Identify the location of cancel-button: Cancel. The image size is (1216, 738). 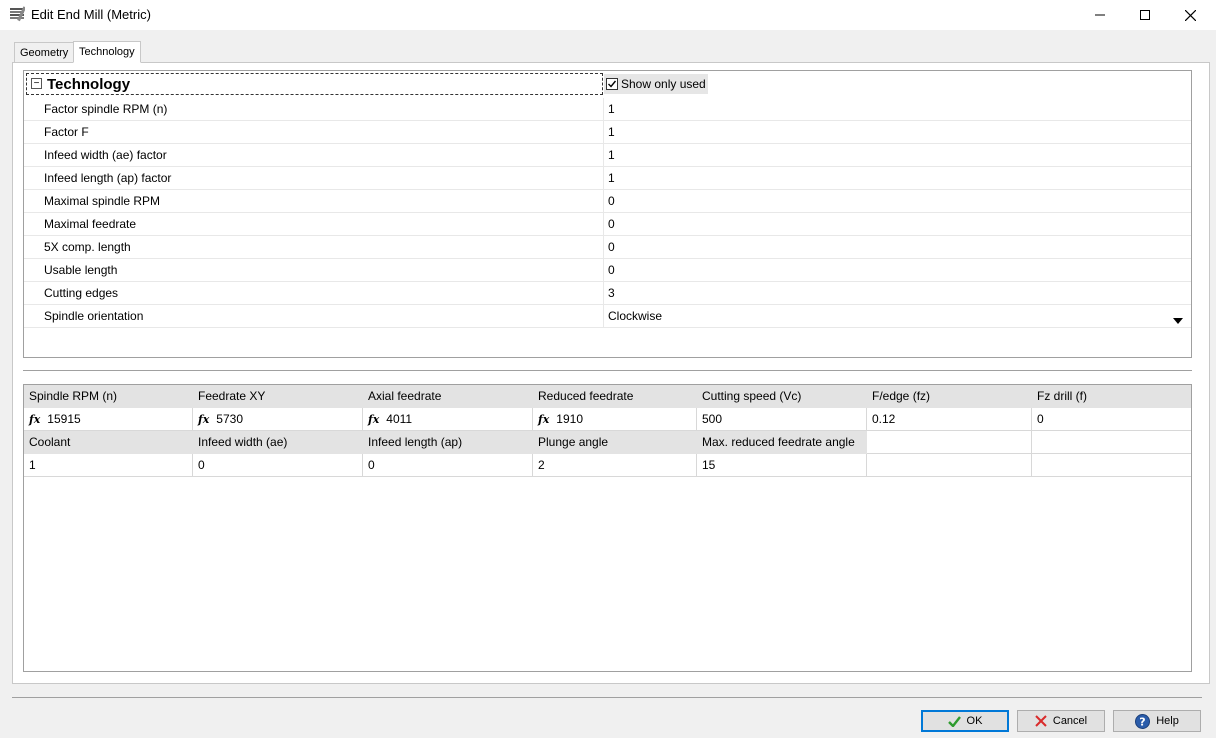
(1061, 721).